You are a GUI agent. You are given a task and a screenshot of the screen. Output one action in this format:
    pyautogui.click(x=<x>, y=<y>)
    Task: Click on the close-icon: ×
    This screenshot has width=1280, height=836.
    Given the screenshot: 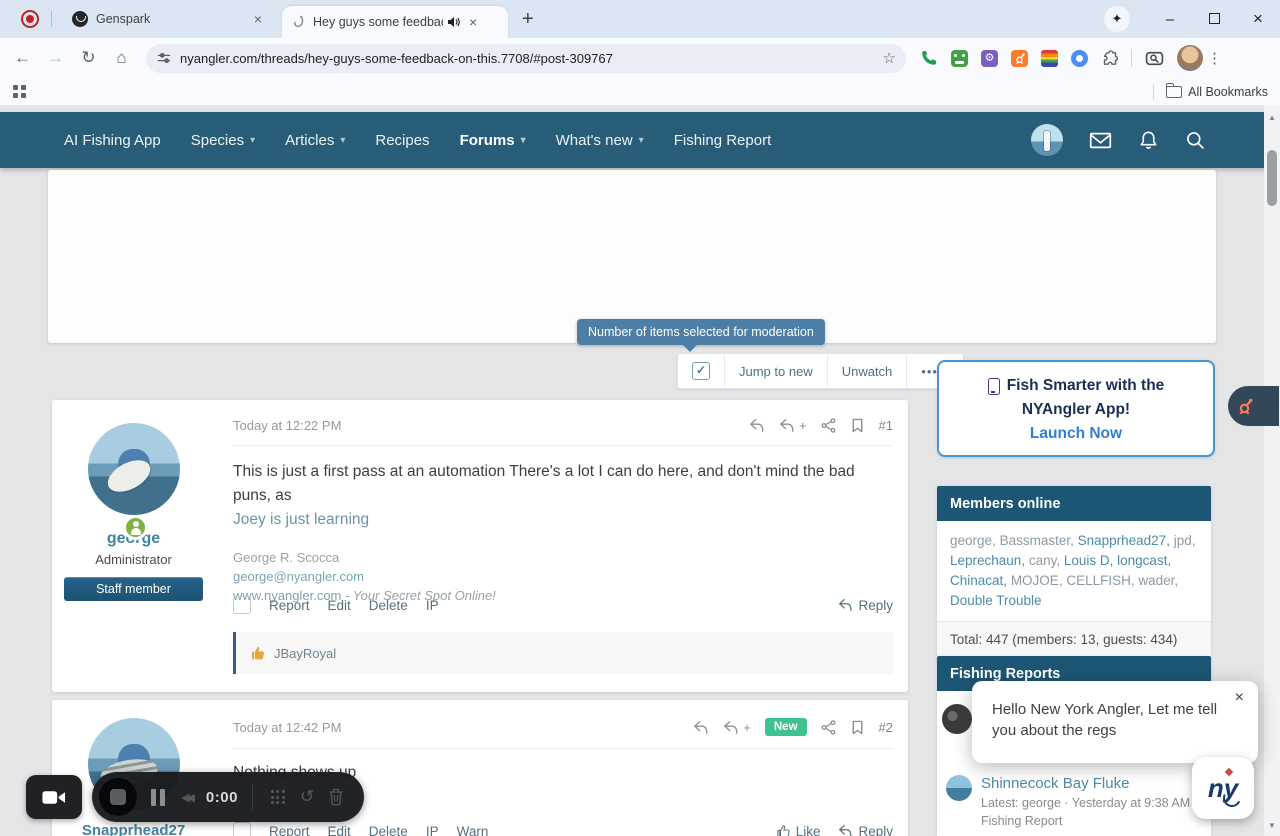 What is the action you would take?
    pyautogui.click(x=1239, y=698)
    